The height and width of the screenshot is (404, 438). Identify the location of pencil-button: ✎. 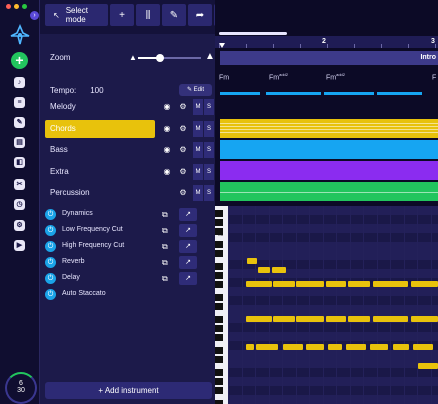
(174, 15).